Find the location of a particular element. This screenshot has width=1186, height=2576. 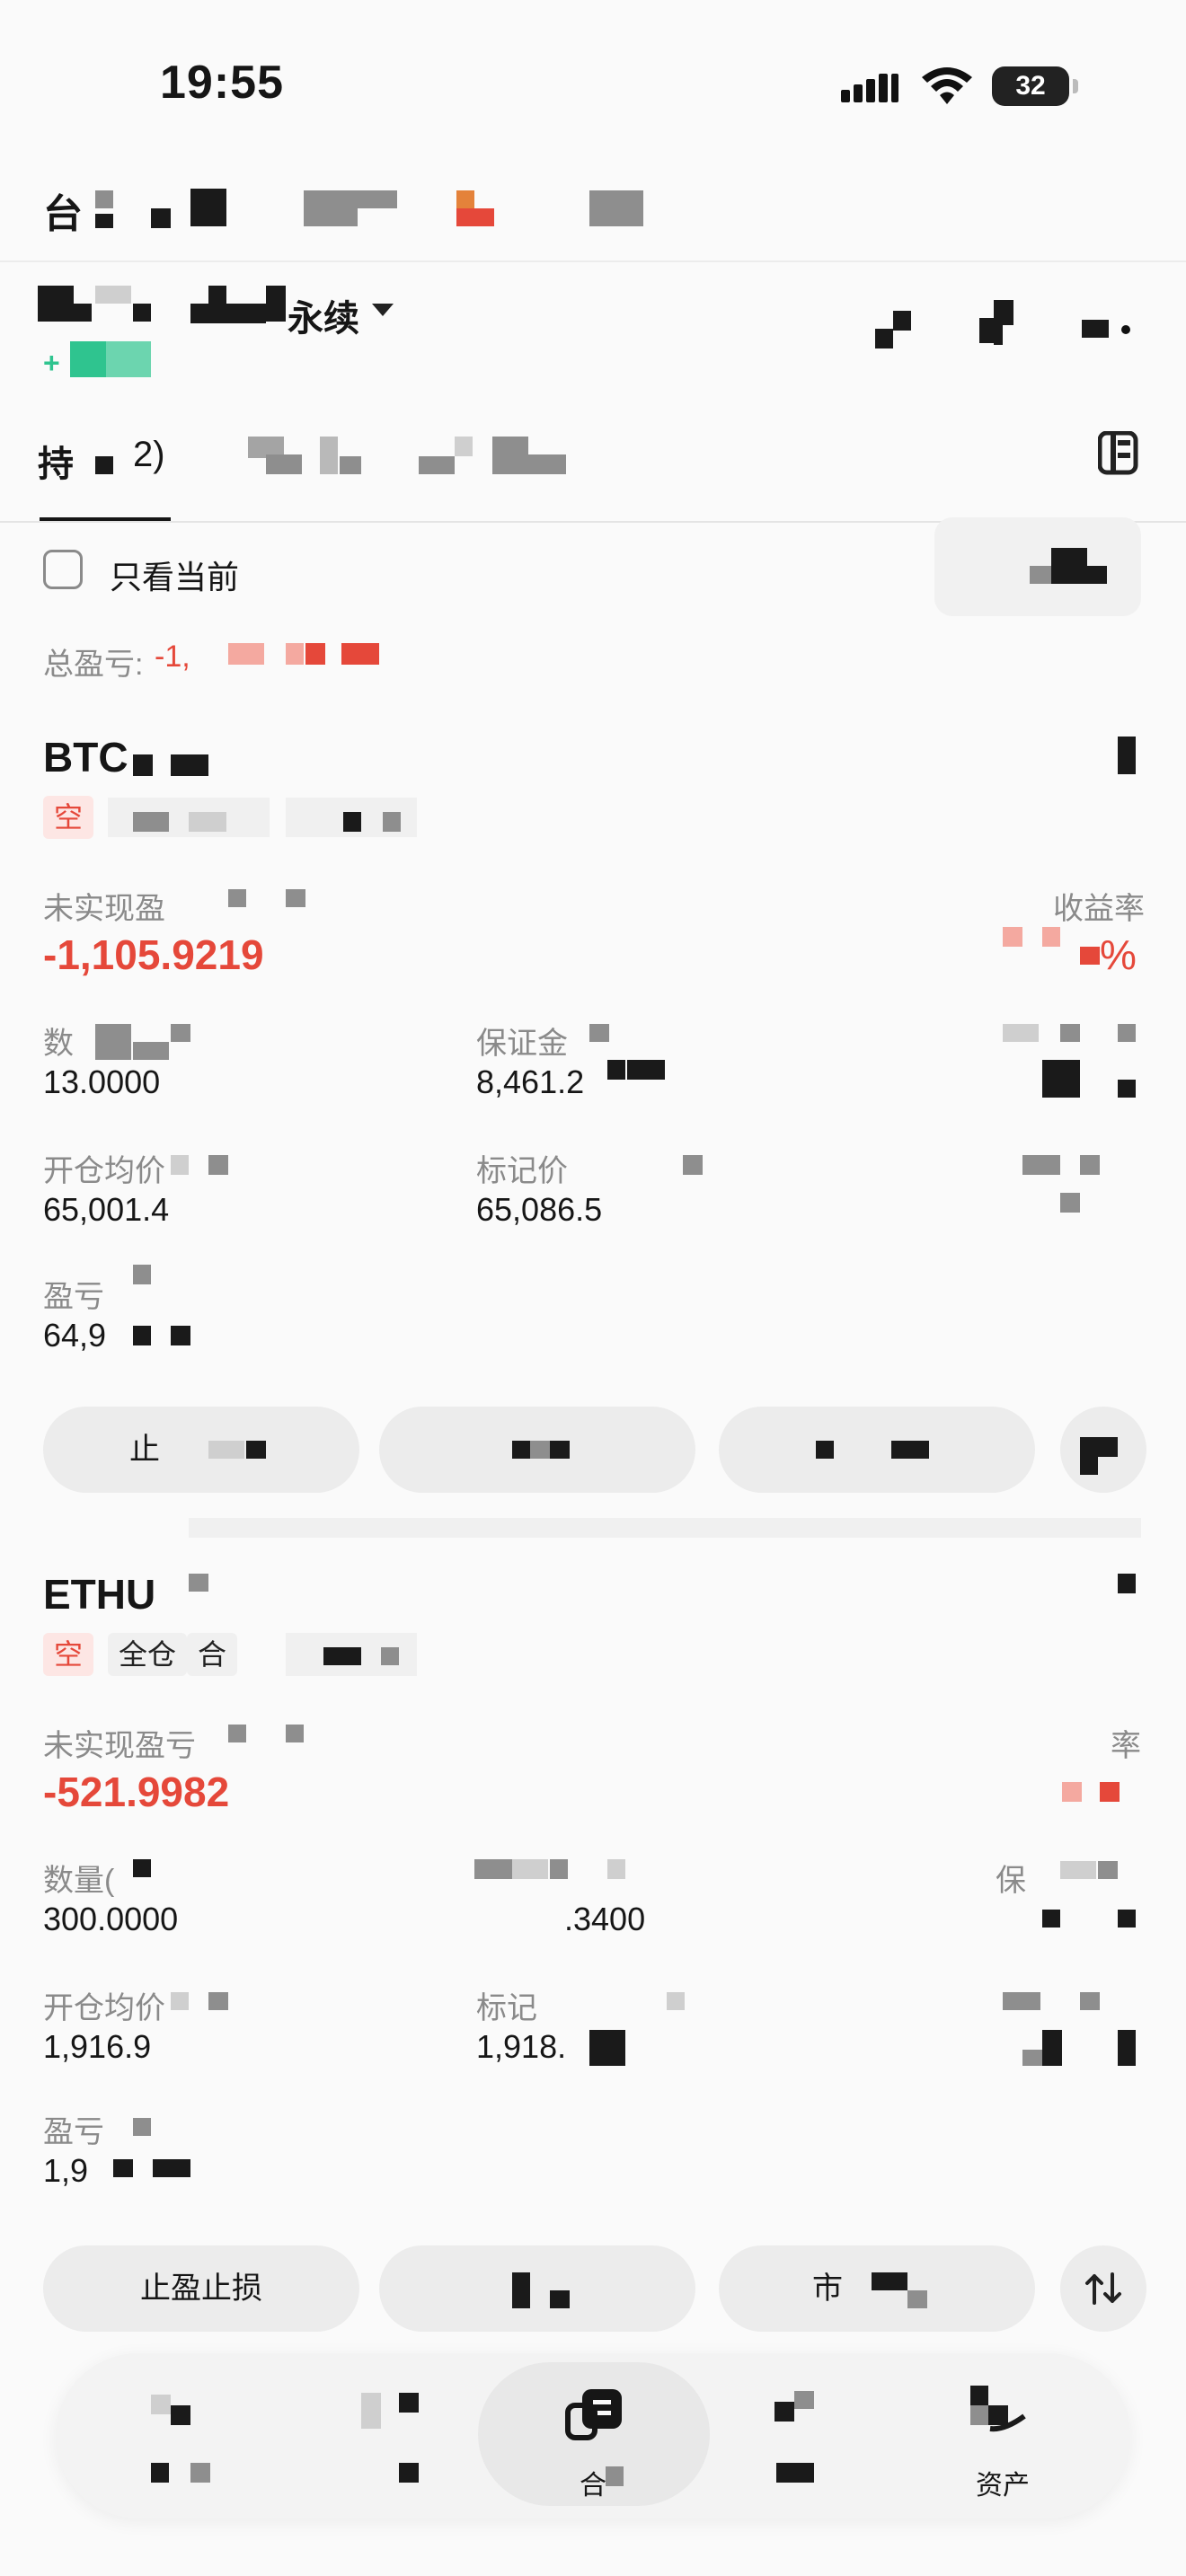

sort-icon is located at coordinates (1103, 2288).